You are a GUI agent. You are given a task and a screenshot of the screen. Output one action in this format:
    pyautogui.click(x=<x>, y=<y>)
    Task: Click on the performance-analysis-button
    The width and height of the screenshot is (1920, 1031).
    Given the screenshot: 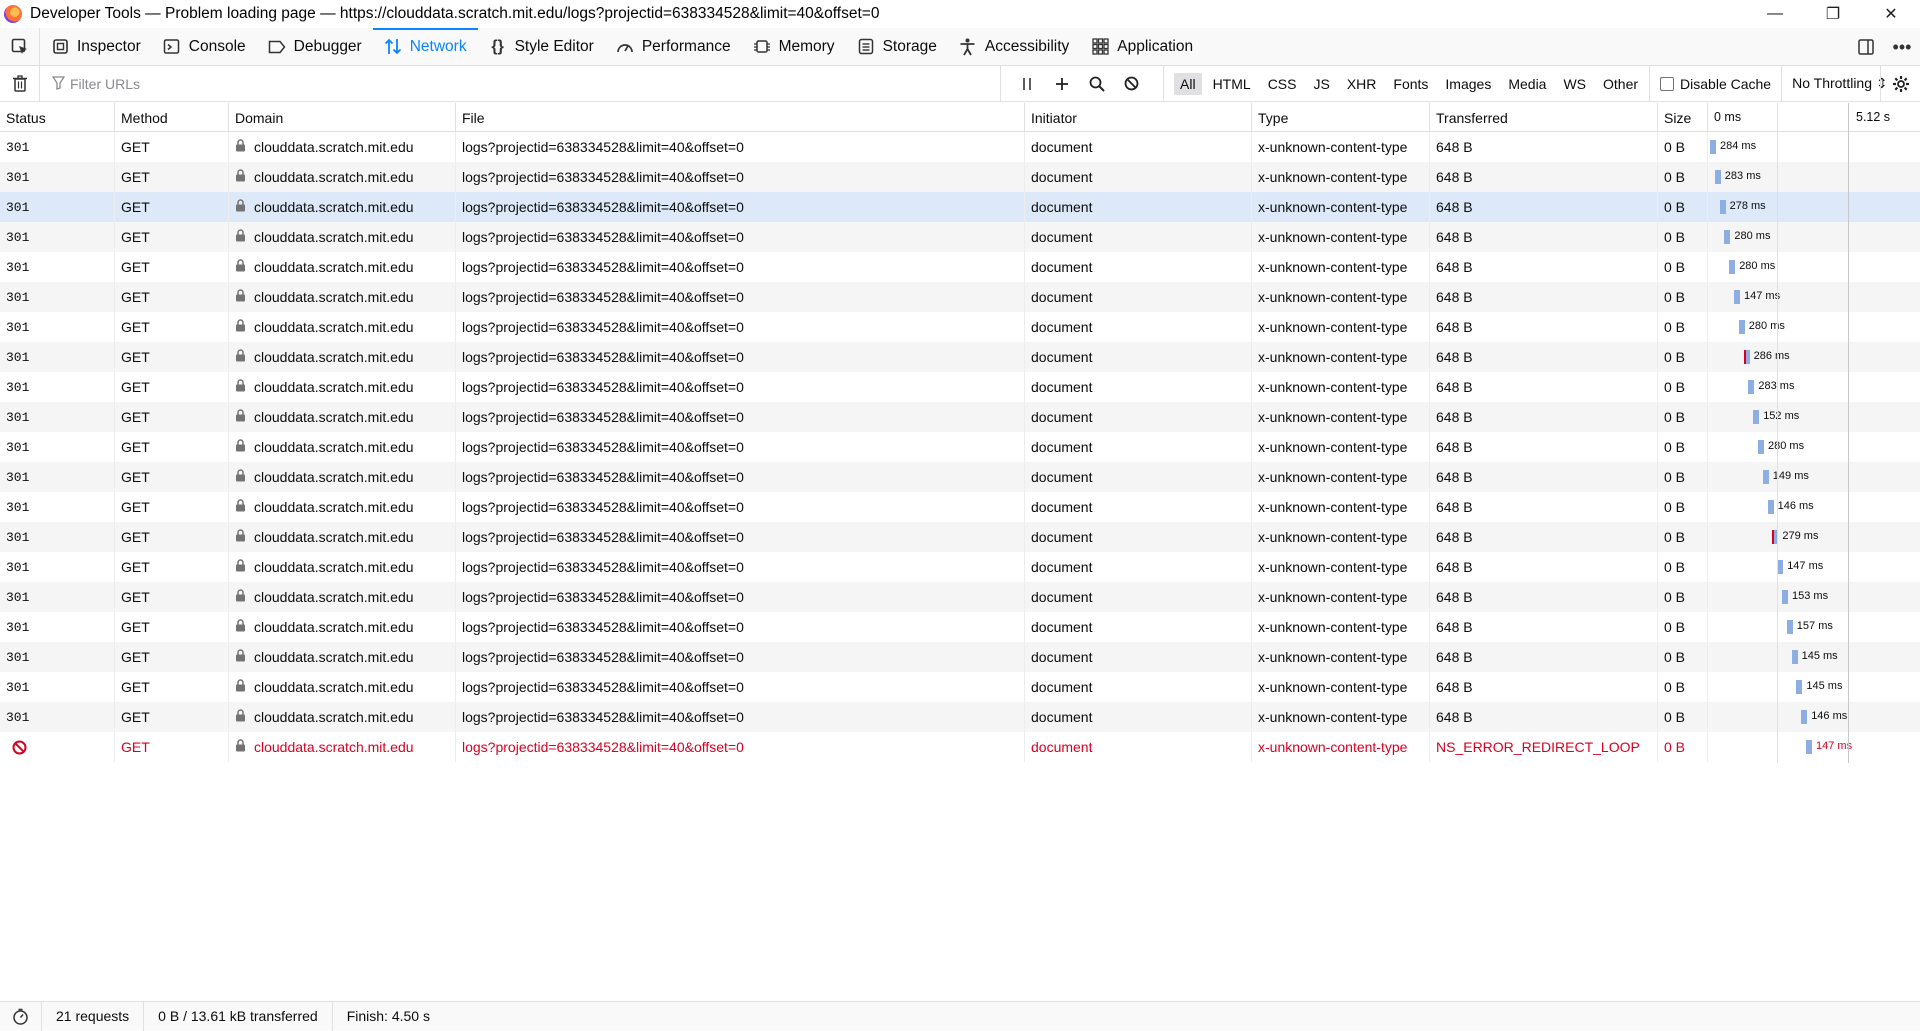 What is the action you would take?
    pyautogui.click(x=21, y=1016)
    